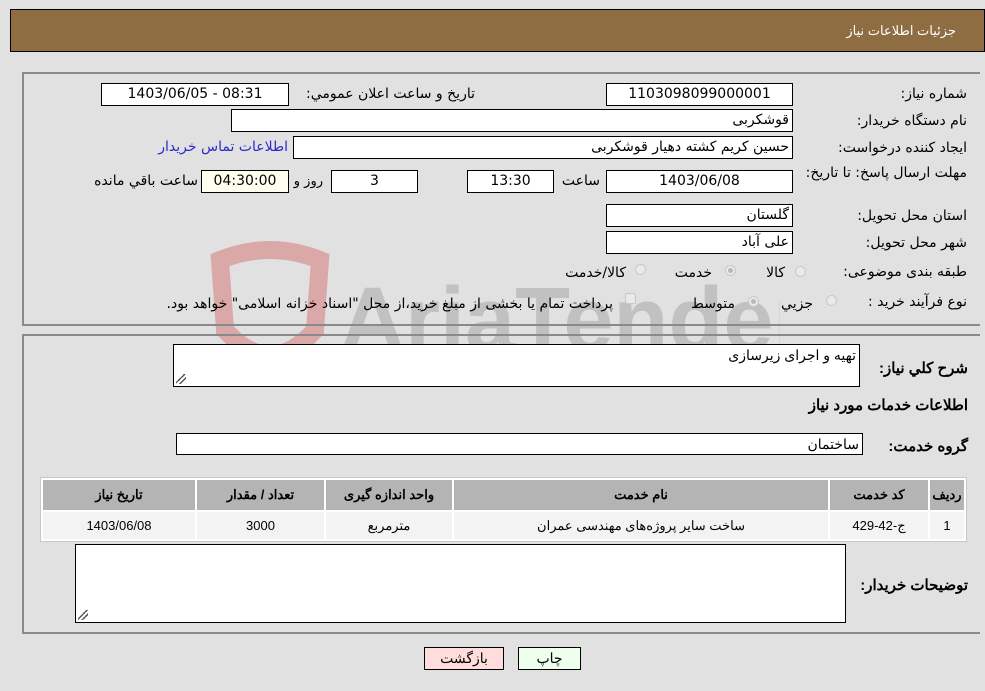 This screenshot has width=985, height=691. What do you see at coordinates (641, 525) in the screenshot?
I see `cell-service-name: ساخت سایر پروژه‌های مهندسی عمران` at bounding box center [641, 525].